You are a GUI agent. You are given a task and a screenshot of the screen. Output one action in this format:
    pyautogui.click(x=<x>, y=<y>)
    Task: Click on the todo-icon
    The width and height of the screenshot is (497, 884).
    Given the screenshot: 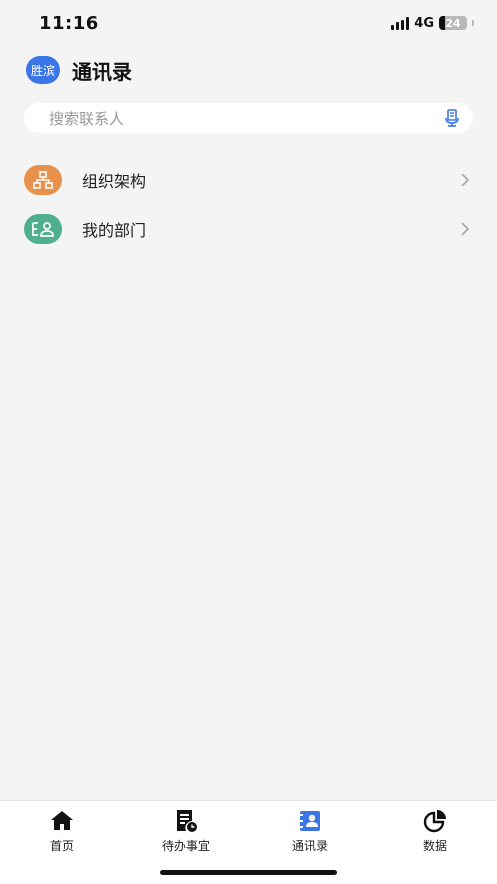 What is the action you would take?
    pyautogui.click(x=187, y=821)
    